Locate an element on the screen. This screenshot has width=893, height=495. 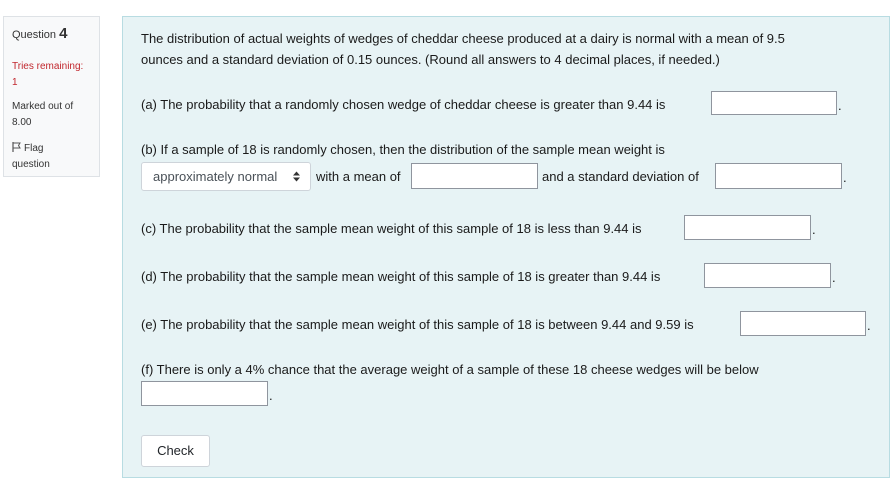
marked-out-of-label: Marked out of is located at coordinates (43, 106).